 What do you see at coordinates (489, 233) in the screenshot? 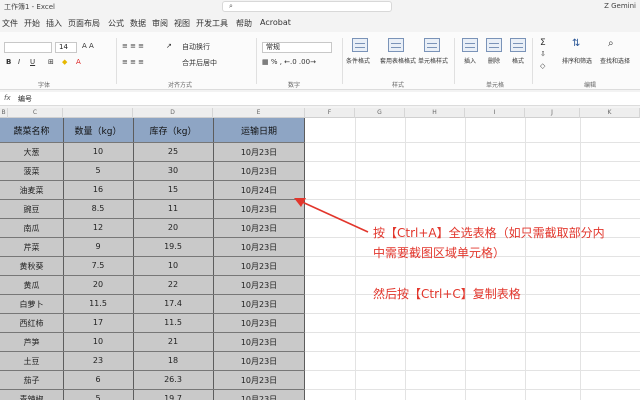
I see `annotation-line-1: 按【Ctrl+A】全选表格（如只需截取部分内` at bounding box center [489, 233].